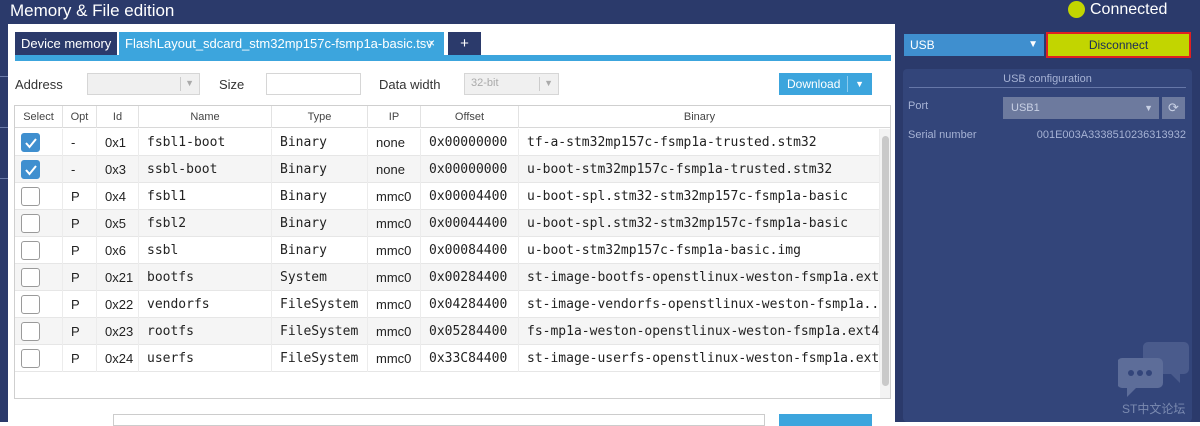 The height and width of the screenshot is (426, 1200). Describe the element at coordinates (118, 250) in the screenshot. I see `cell-id: 0x6` at that location.